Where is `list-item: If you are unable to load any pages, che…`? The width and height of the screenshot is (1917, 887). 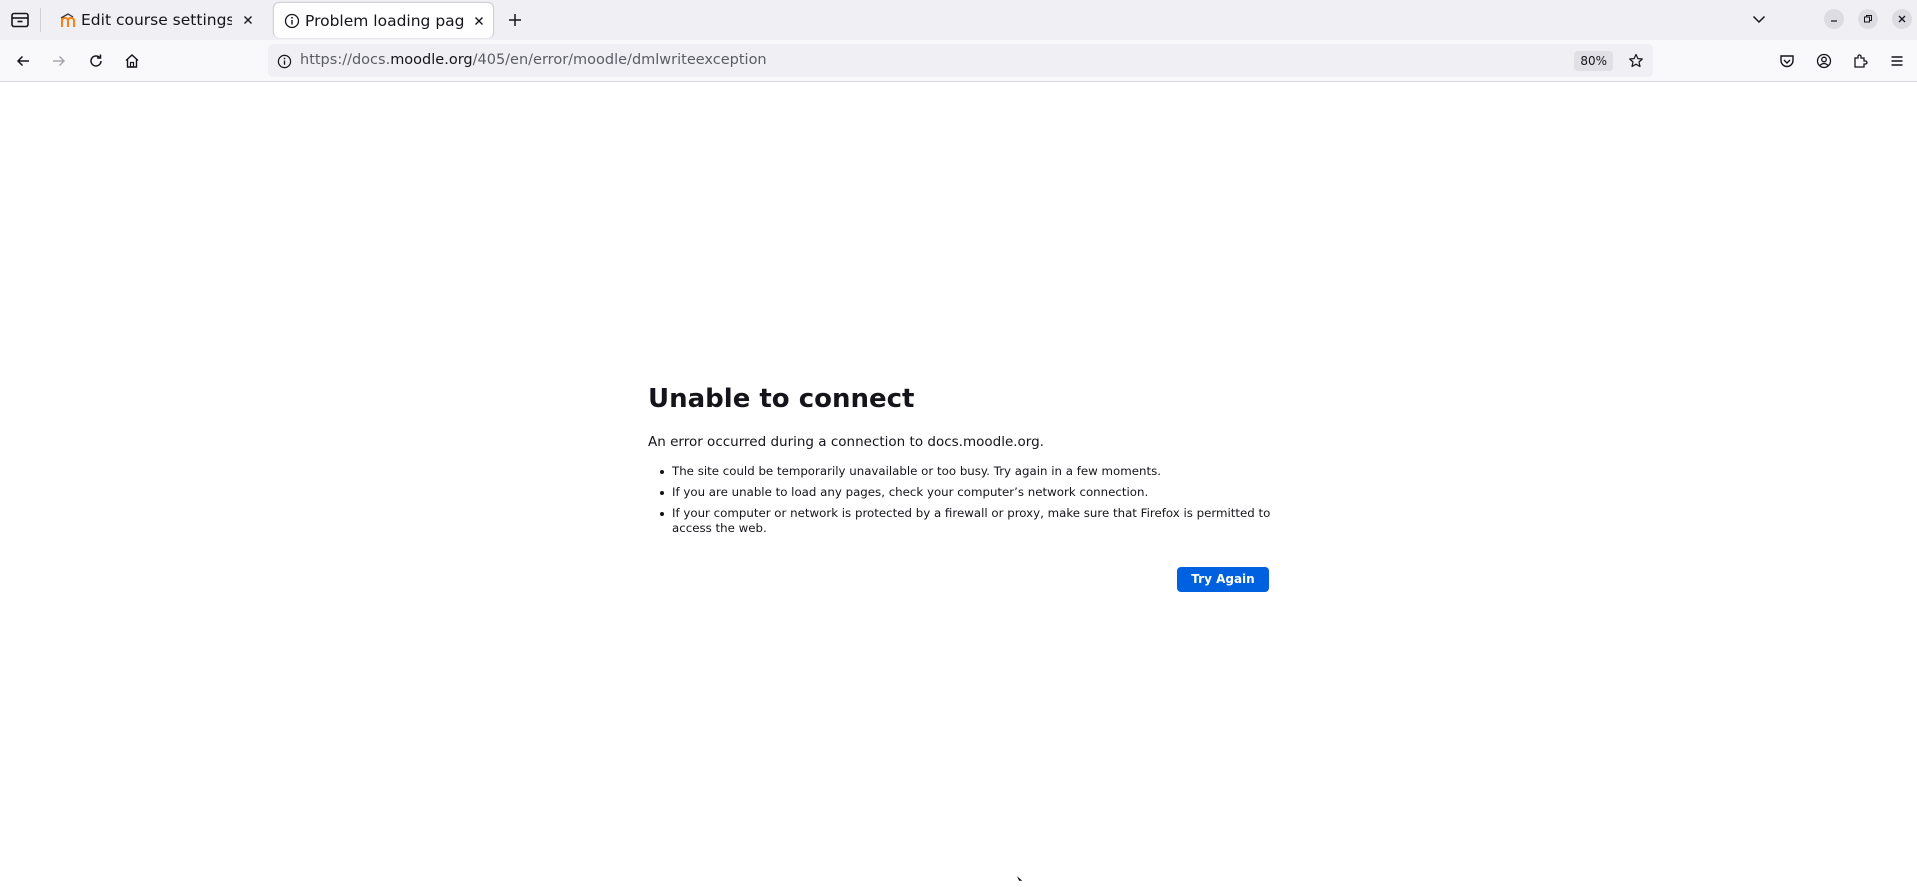 list-item: If you are unable to load any pages, che… is located at coordinates (970, 492).